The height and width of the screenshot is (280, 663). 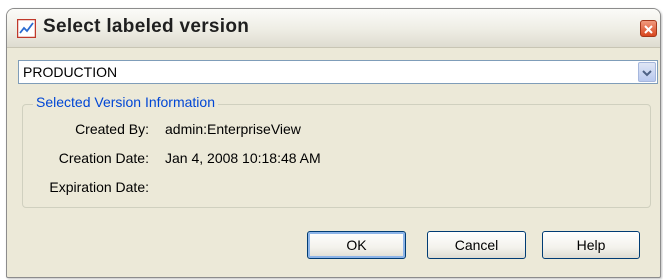 What do you see at coordinates (233, 129) in the screenshot?
I see `created-by-value: admin:EnterpriseView` at bounding box center [233, 129].